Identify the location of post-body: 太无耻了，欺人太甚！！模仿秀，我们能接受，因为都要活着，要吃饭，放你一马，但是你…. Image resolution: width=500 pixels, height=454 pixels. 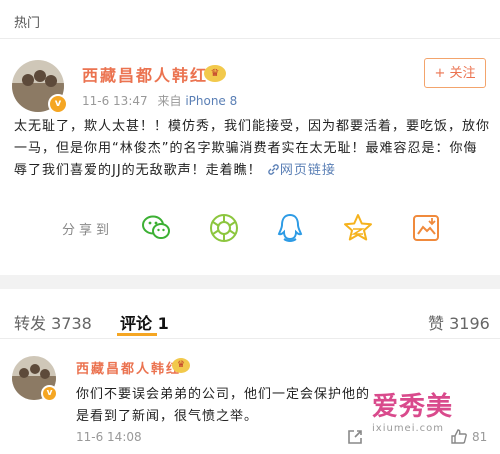
(252, 148).